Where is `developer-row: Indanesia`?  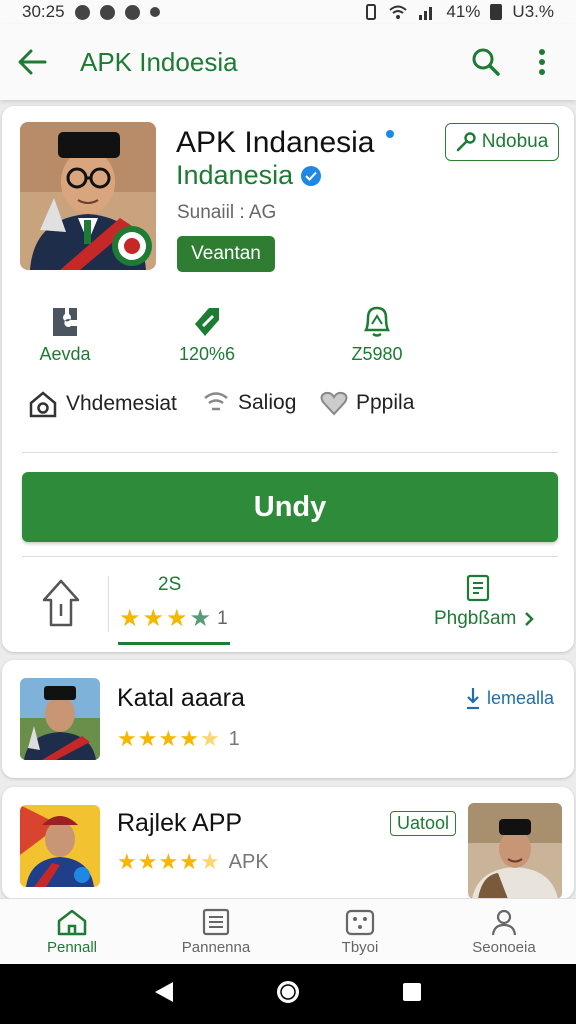 developer-row: Indanesia is located at coordinates (249, 175).